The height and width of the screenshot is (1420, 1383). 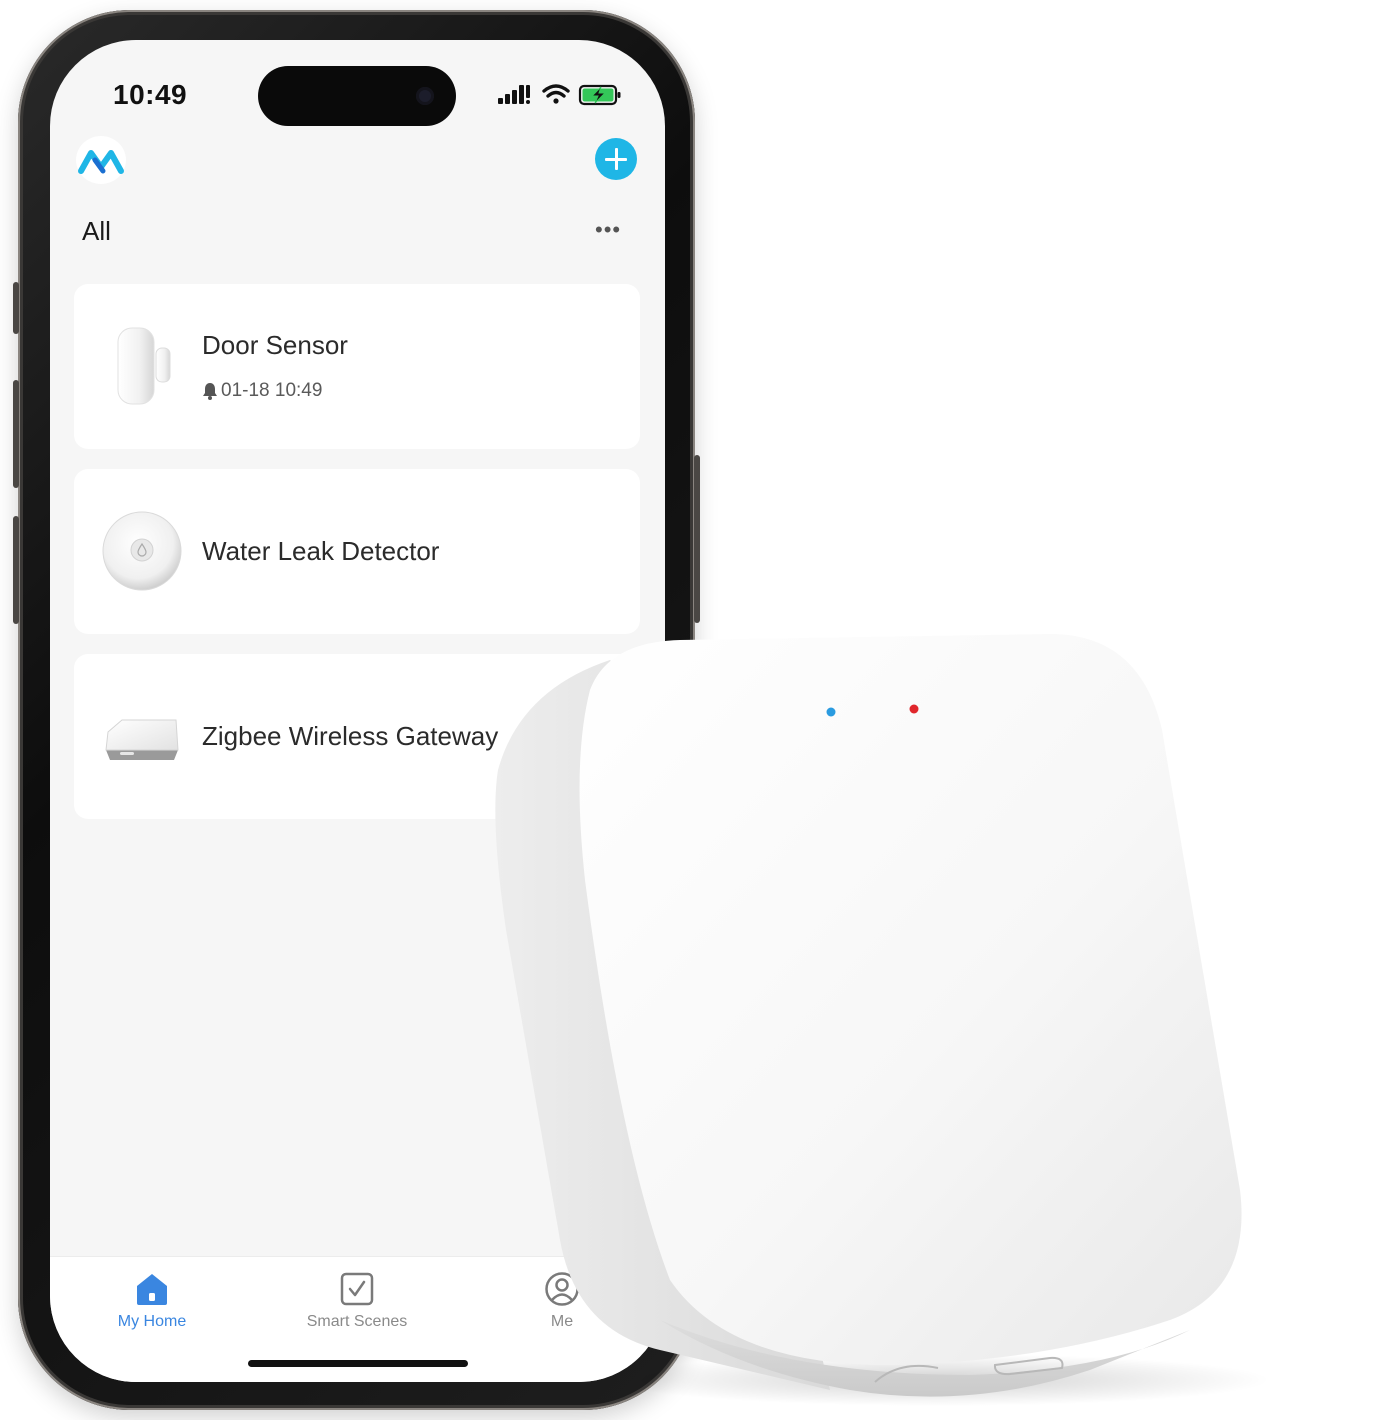 I want to click on add-device-button, so click(x=616, y=159).